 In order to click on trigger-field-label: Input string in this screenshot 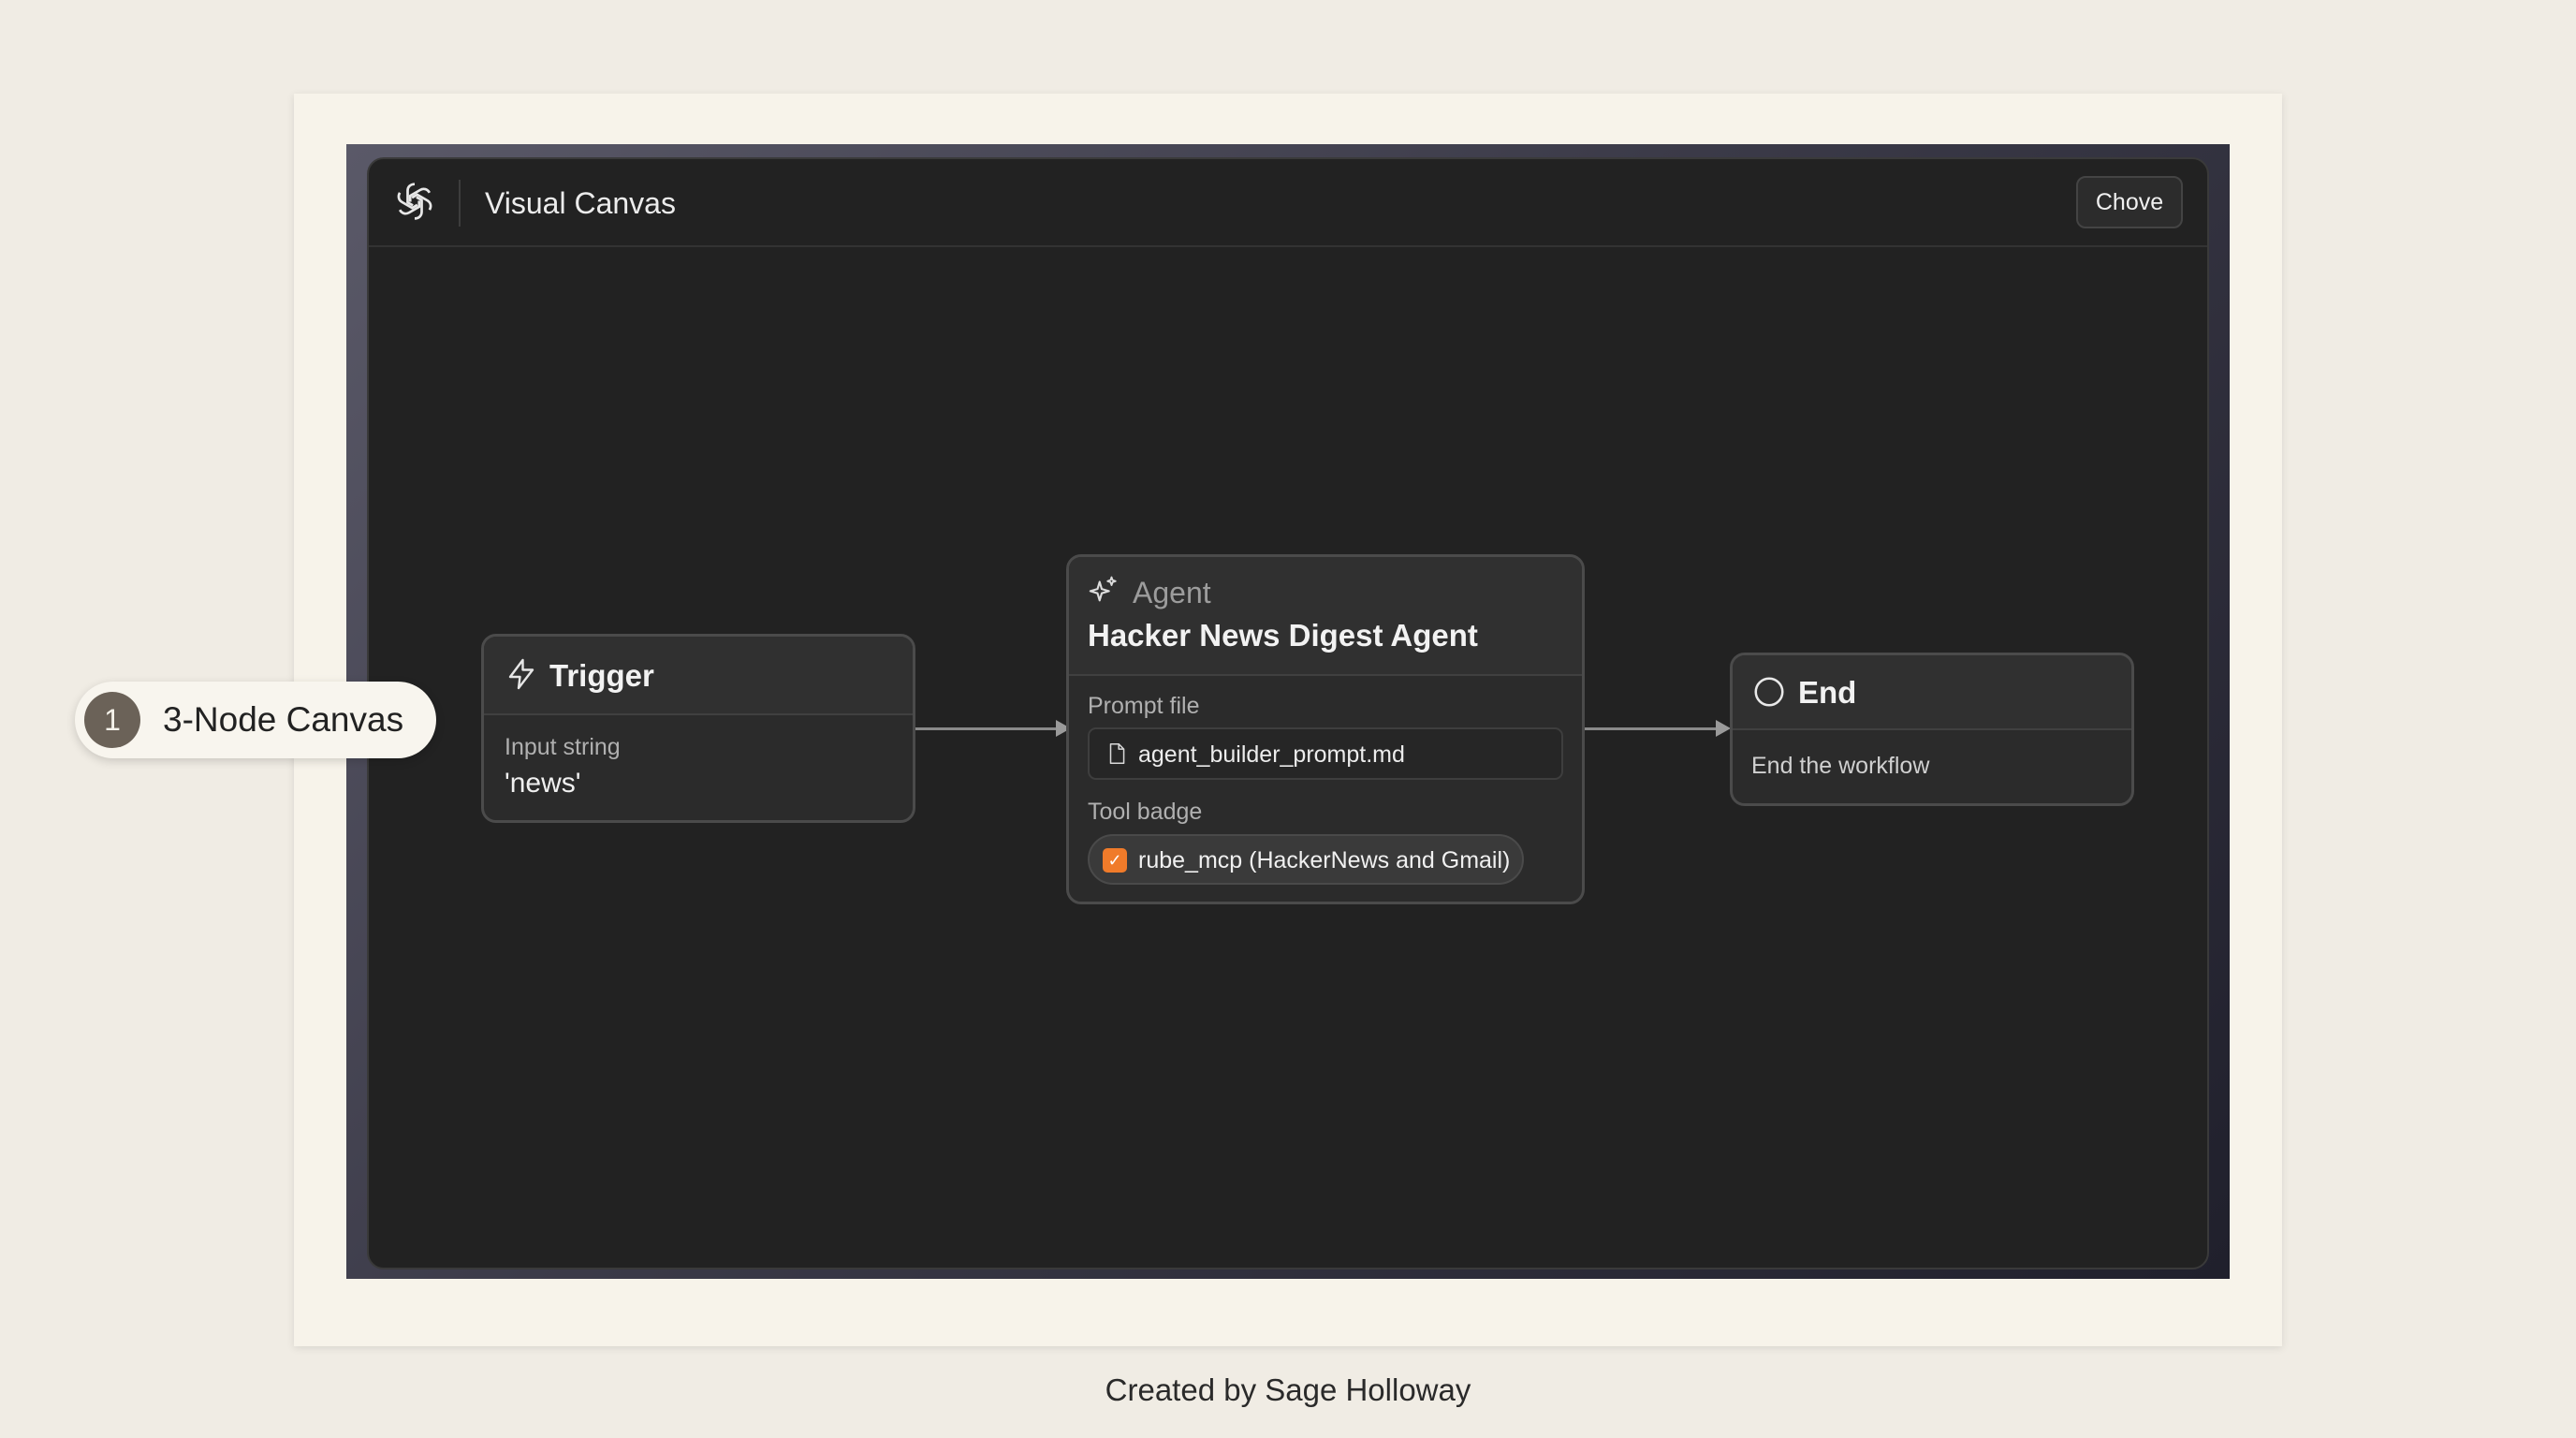, I will do `click(563, 747)`.